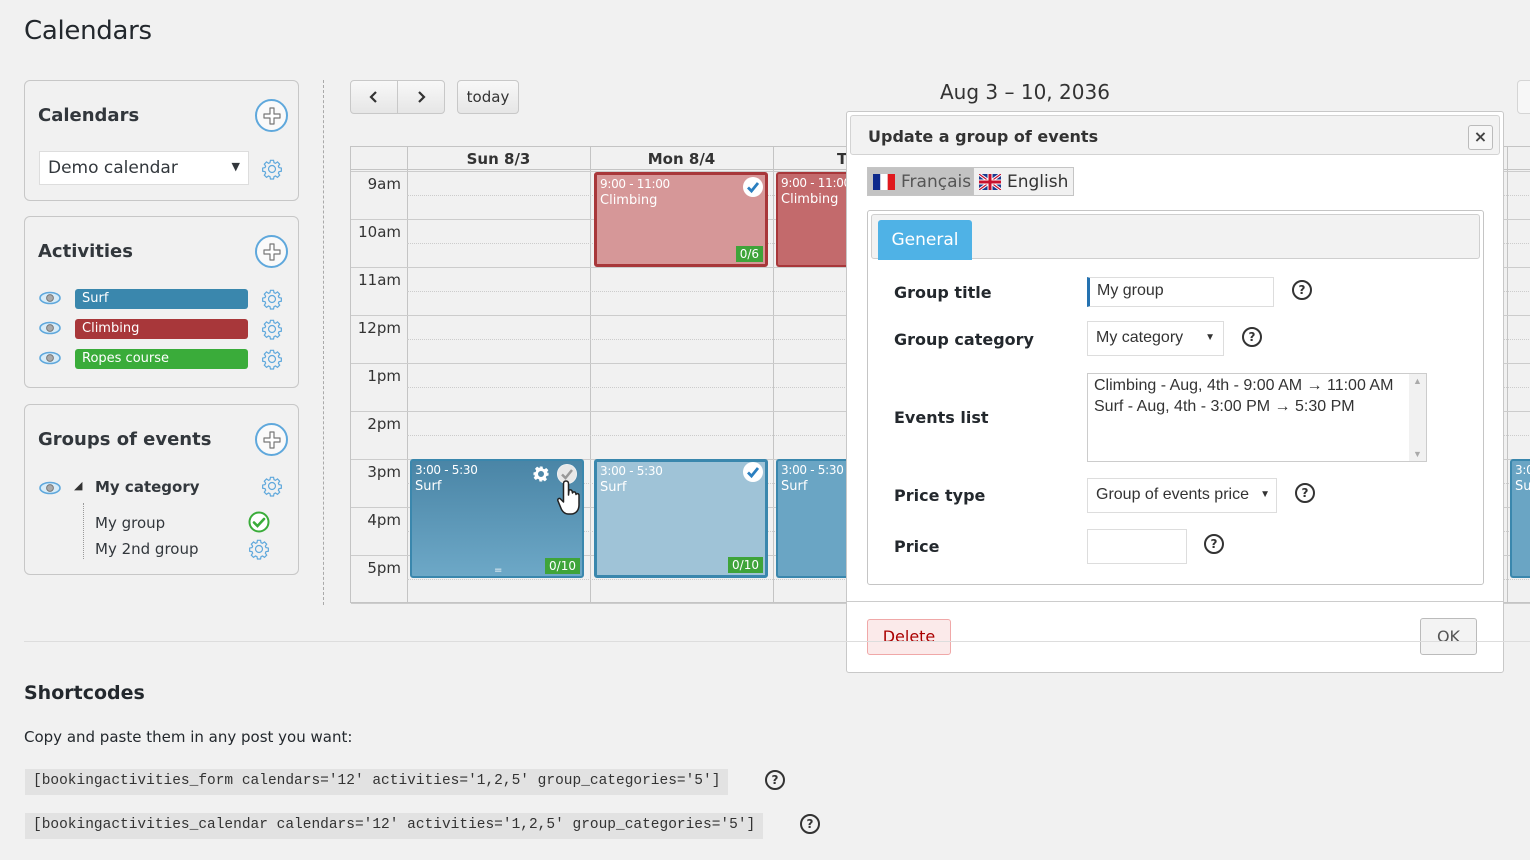 This screenshot has height=860, width=1530. I want to click on hour-label: 12pm, so click(379, 328).